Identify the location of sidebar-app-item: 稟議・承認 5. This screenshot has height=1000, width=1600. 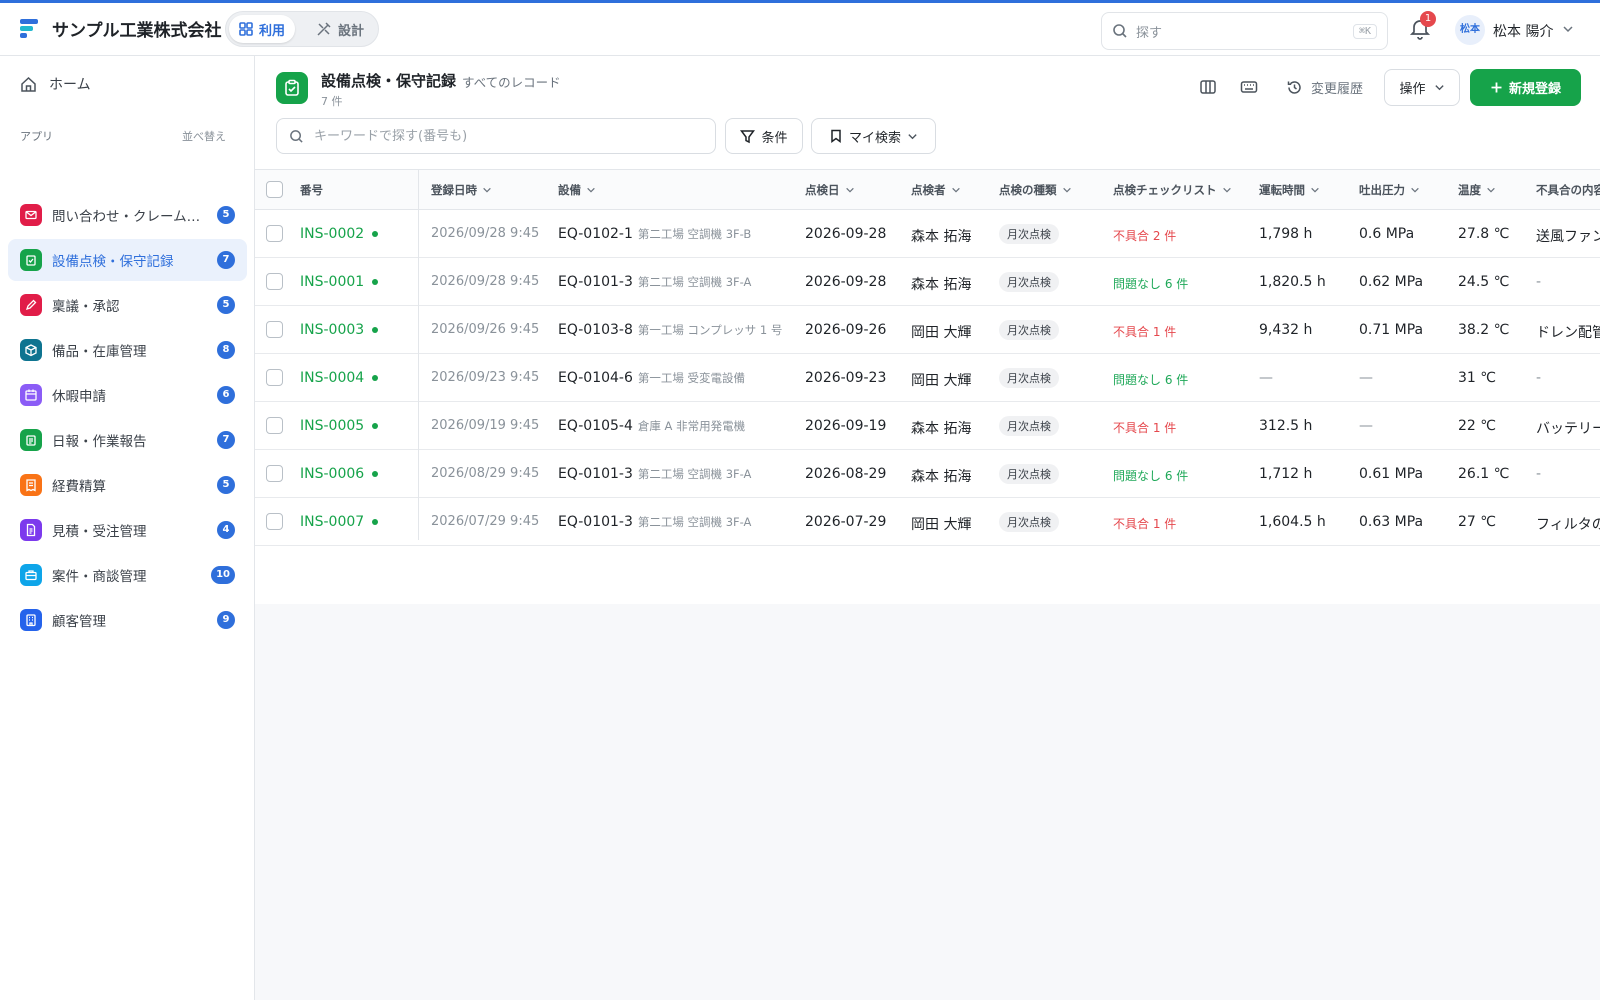
(127, 305).